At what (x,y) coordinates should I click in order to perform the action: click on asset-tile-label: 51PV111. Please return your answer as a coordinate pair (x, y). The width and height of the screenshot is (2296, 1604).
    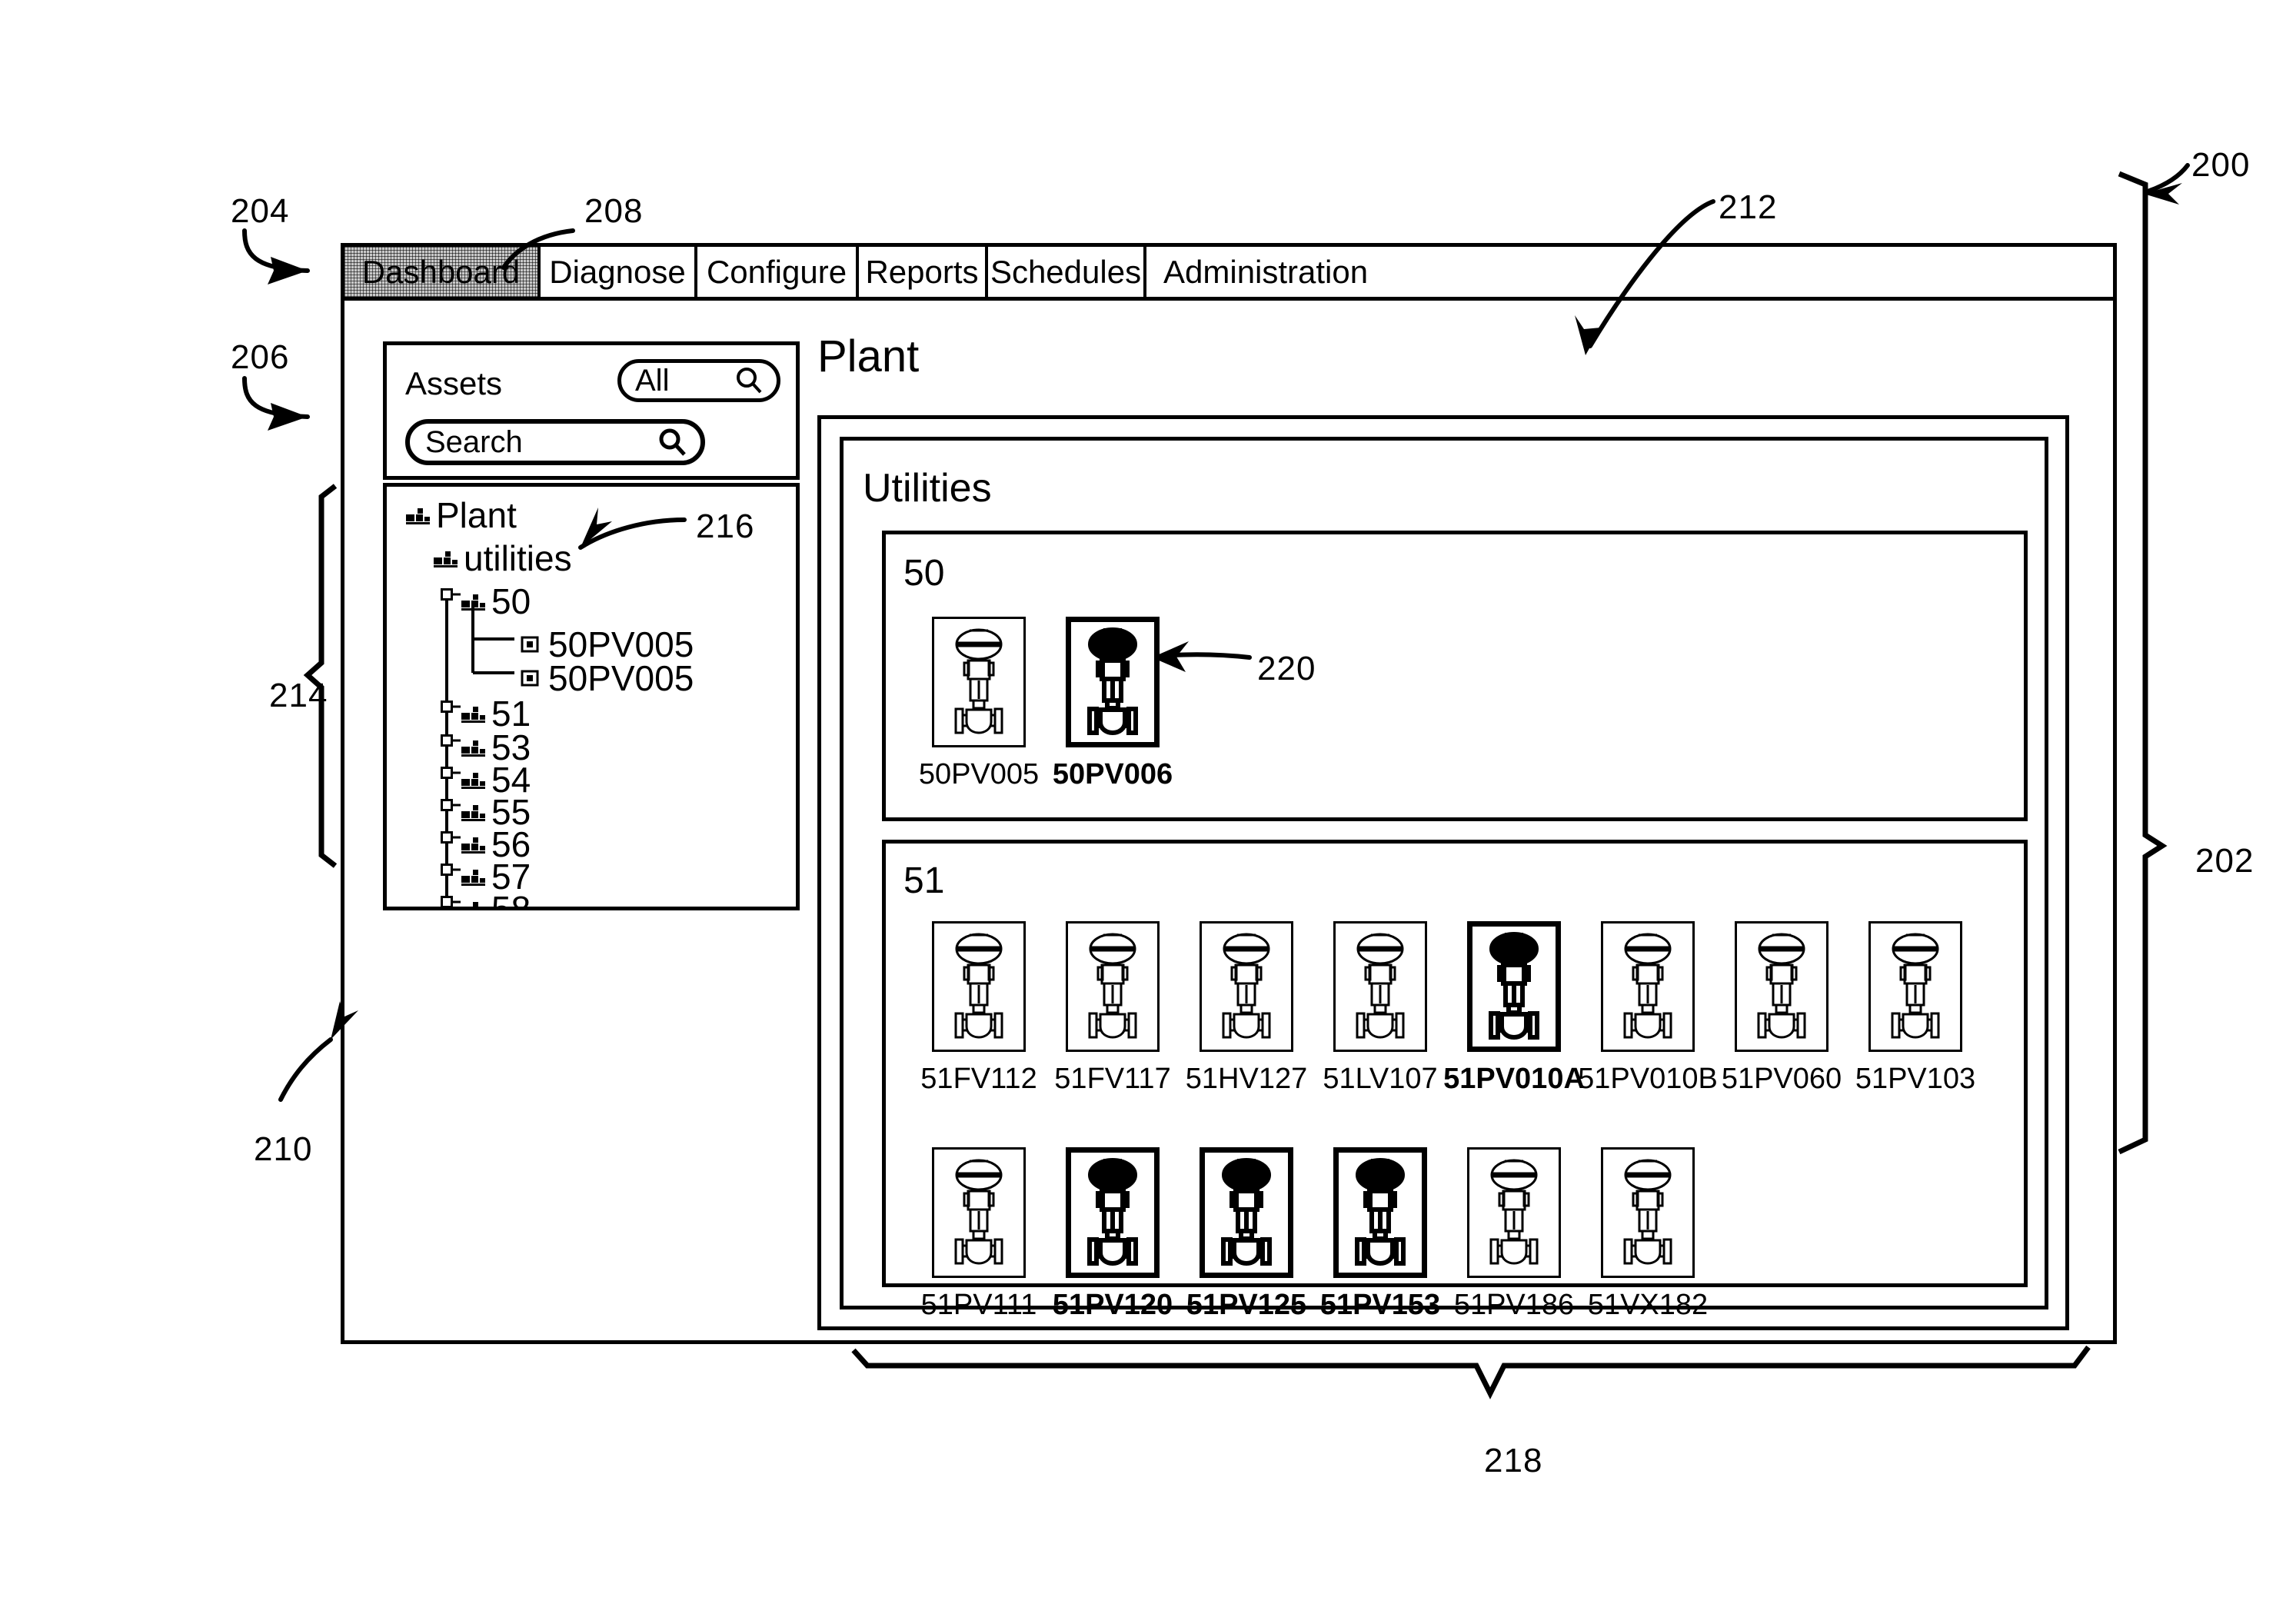
    Looking at the image, I should click on (978, 1305).